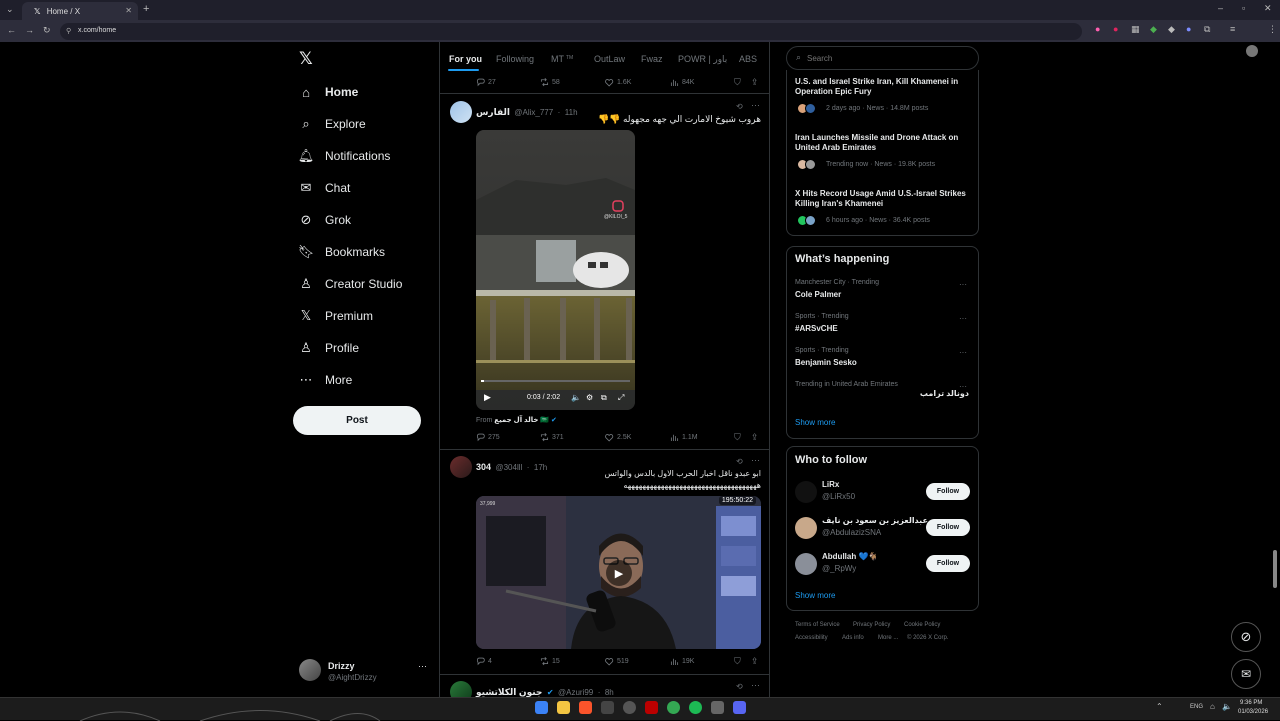 The image size is (1280, 721). What do you see at coordinates (1212, 706) in the screenshot?
I see `network-icon: ⌂` at bounding box center [1212, 706].